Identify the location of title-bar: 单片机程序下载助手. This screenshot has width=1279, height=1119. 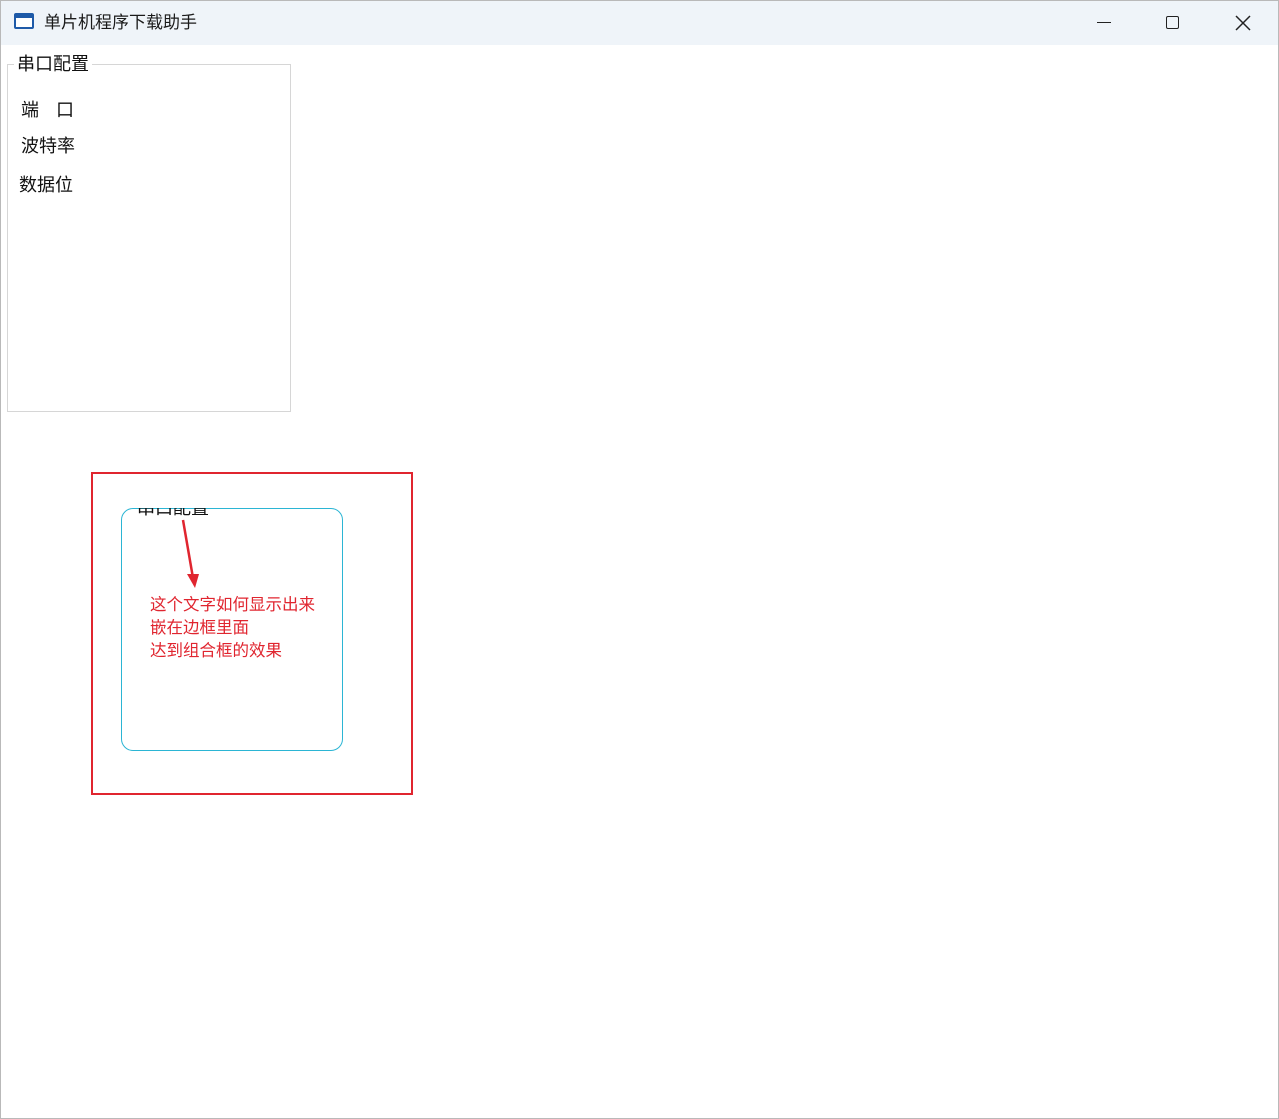
(639, 23).